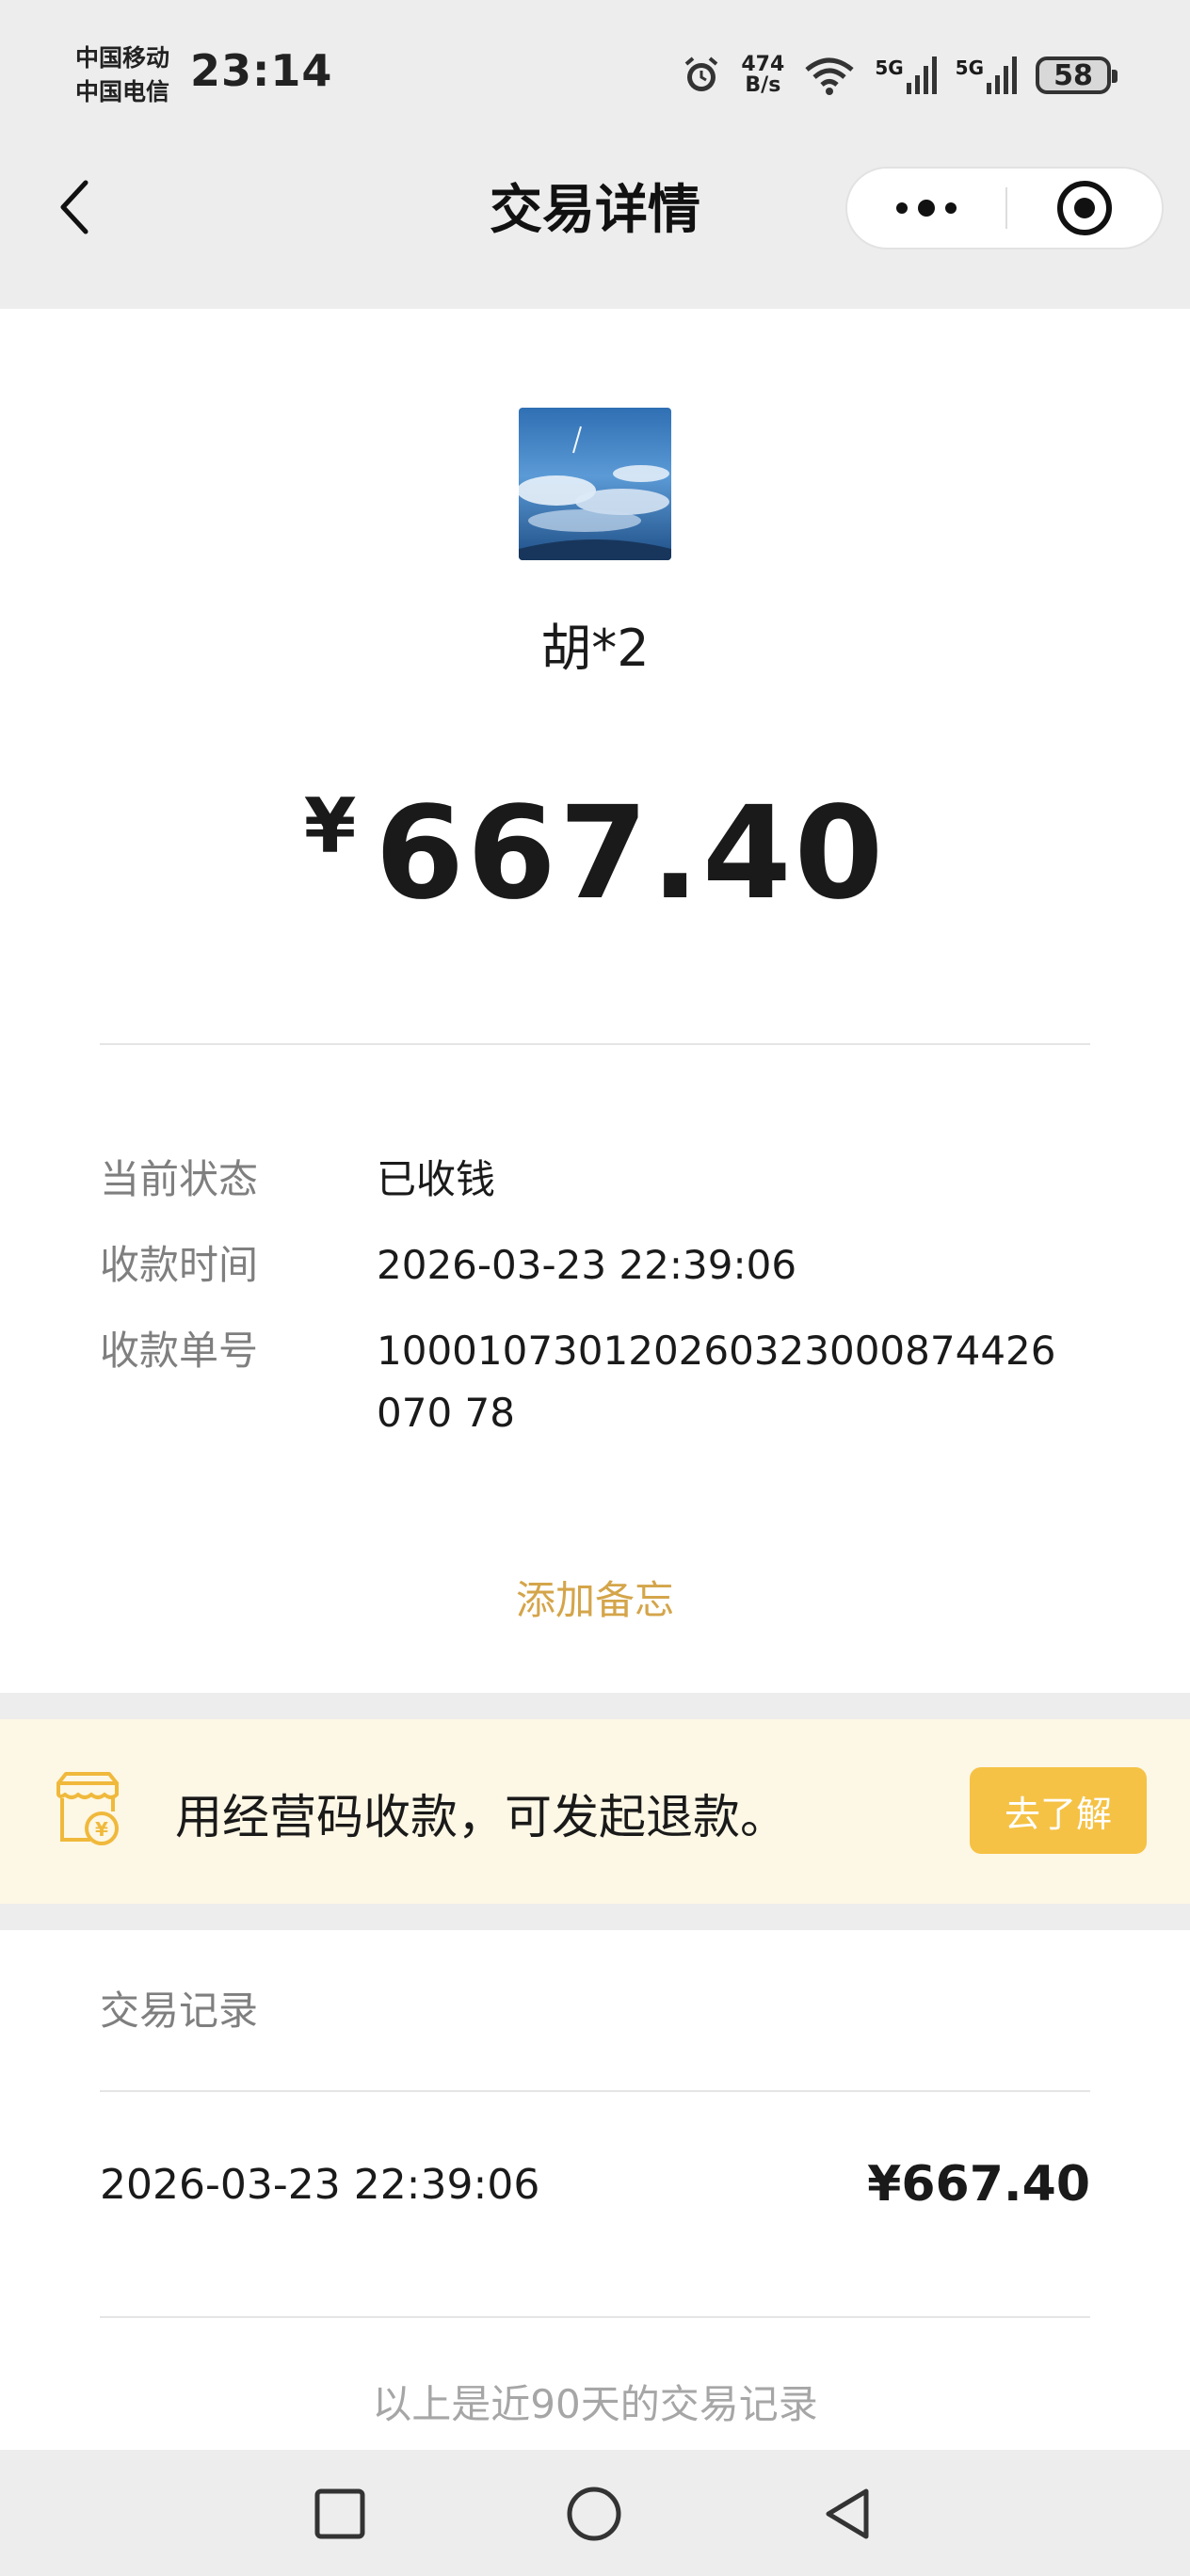  What do you see at coordinates (1073, 75) in the screenshot?
I see `battery-level: 58` at bounding box center [1073, 75].